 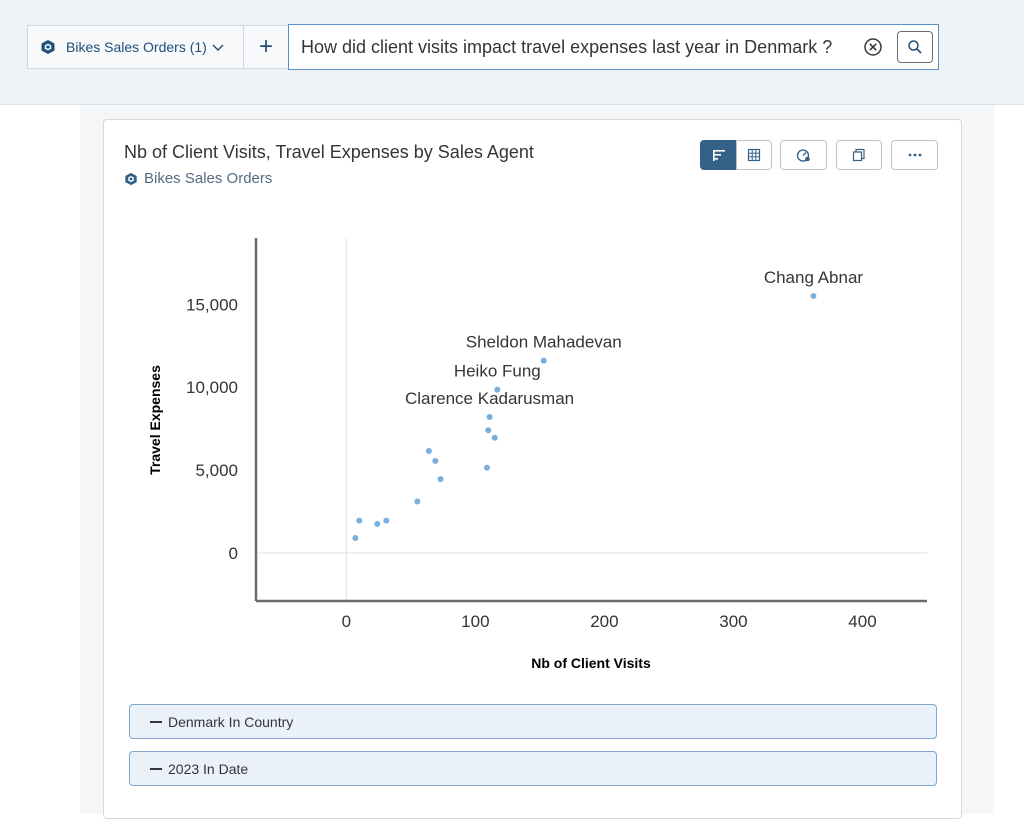 What do you see at coordinates (48, 47) in the screenshot?
I see `cube-icon` at bounding box center [48, 47].